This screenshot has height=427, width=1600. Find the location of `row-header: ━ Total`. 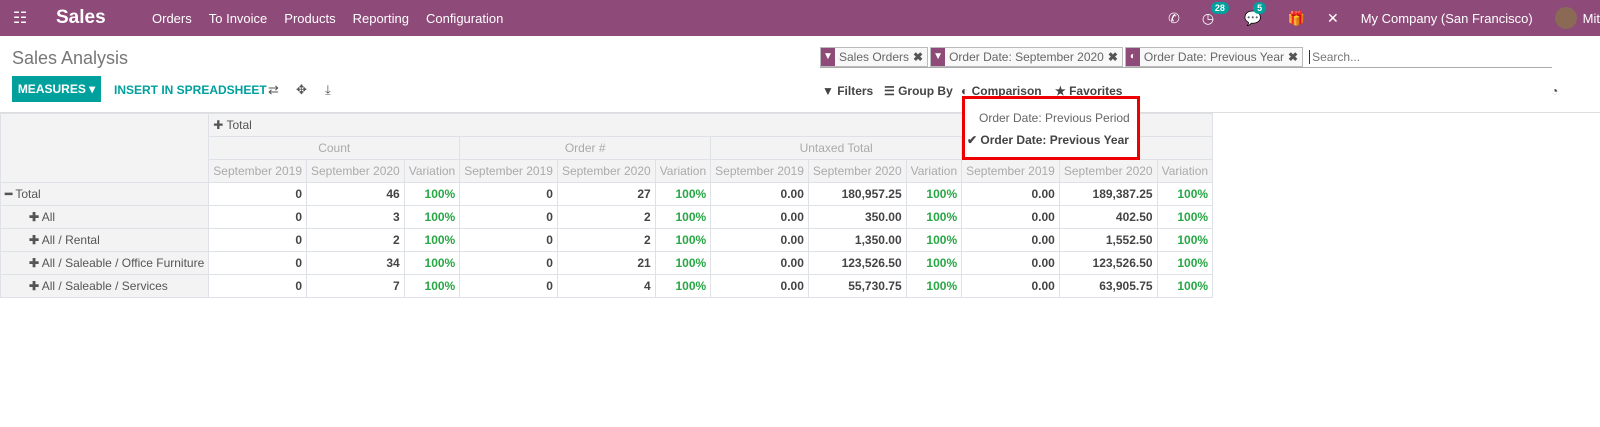

row-header: ━ Total is located at coordinates (105, 194).